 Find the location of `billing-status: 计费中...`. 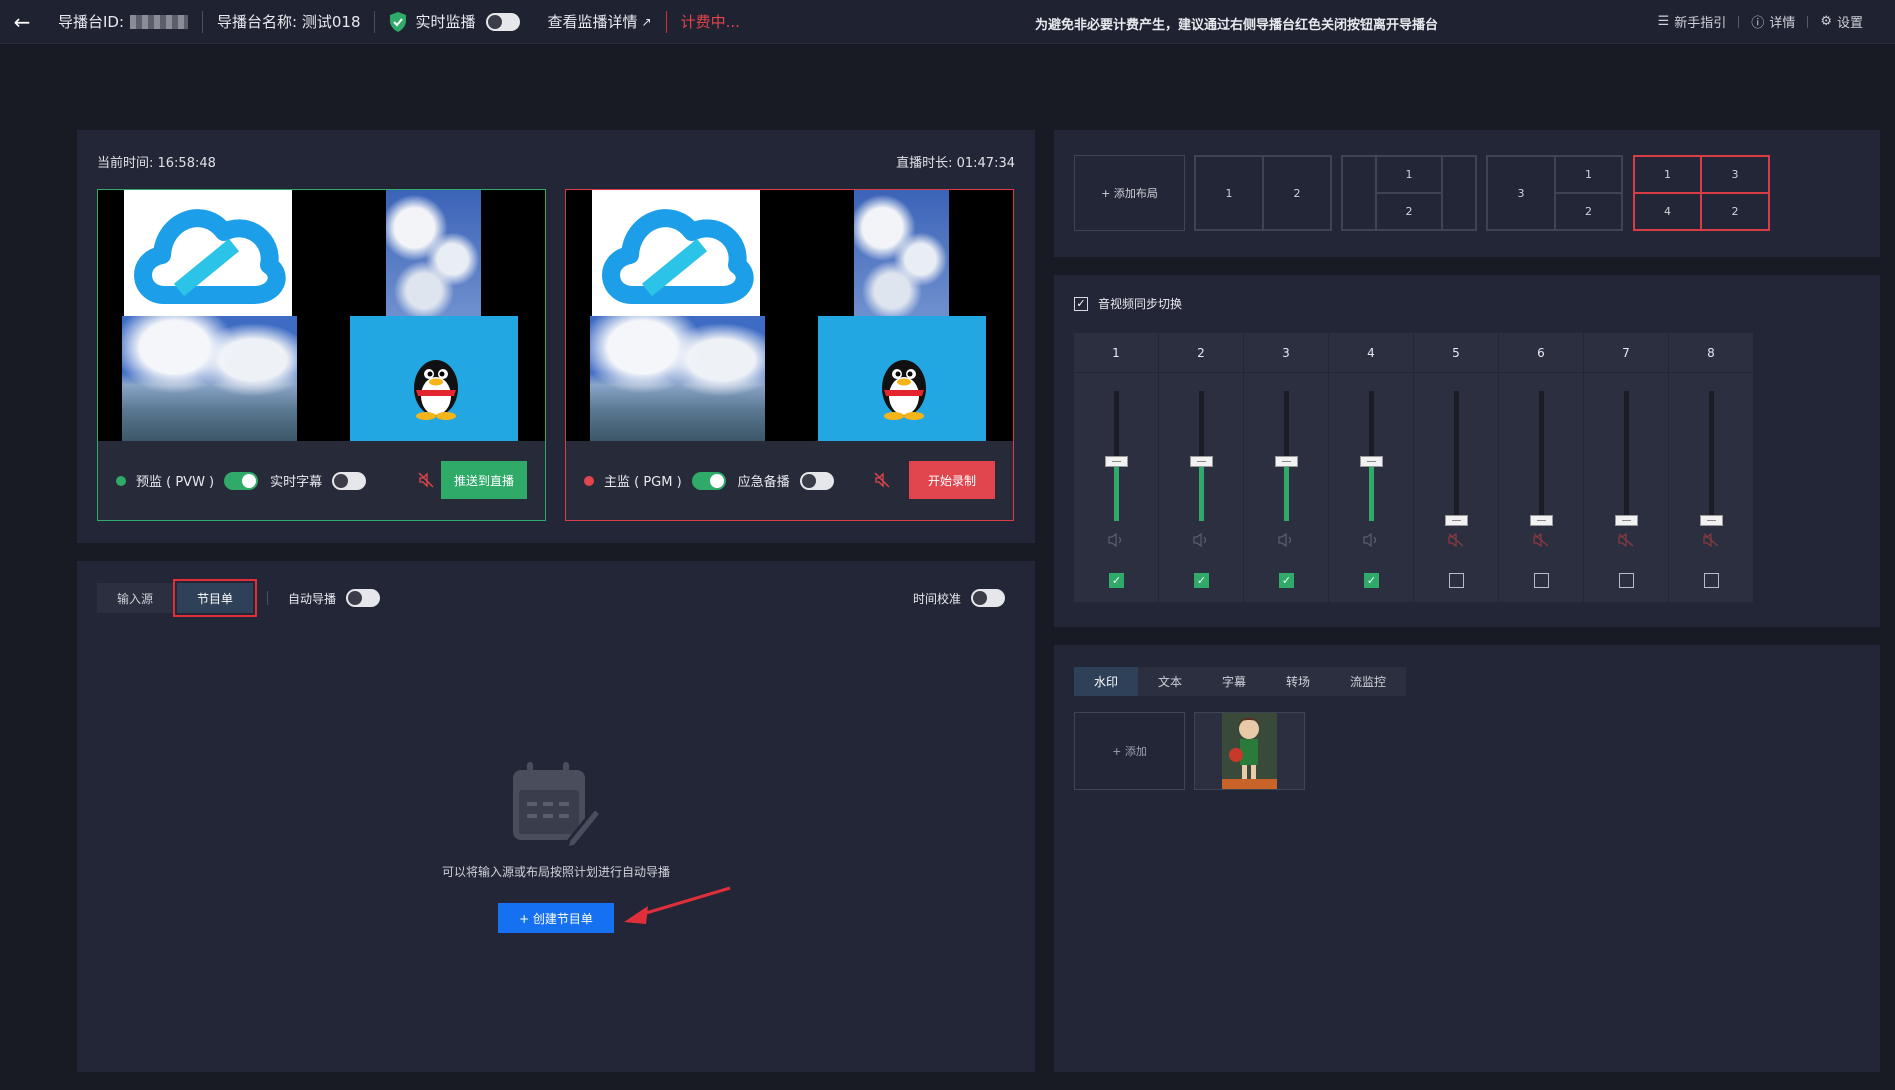

billing-status: 计费中... is located at coordinates (710, 22).